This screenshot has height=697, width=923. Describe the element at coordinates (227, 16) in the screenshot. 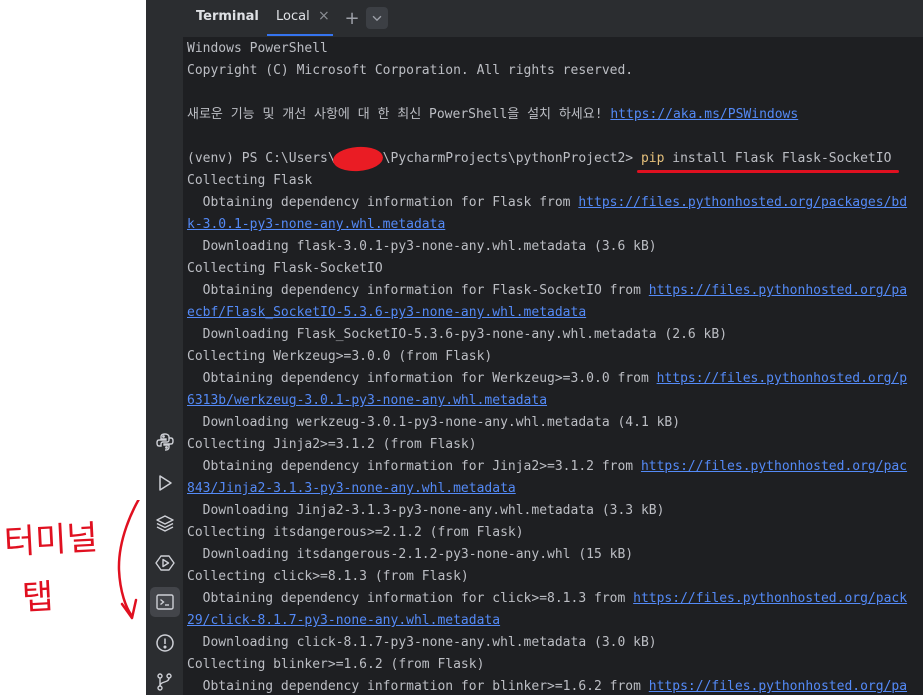

I see `tool-window-title: Terminal` at that location.